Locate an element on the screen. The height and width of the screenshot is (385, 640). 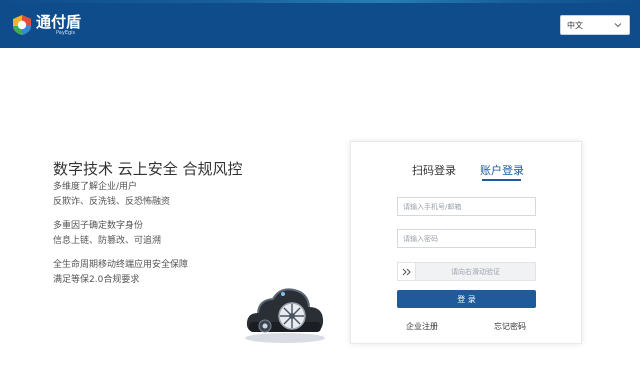
double-chevron-right-icon is located at coordinates (406, 271).